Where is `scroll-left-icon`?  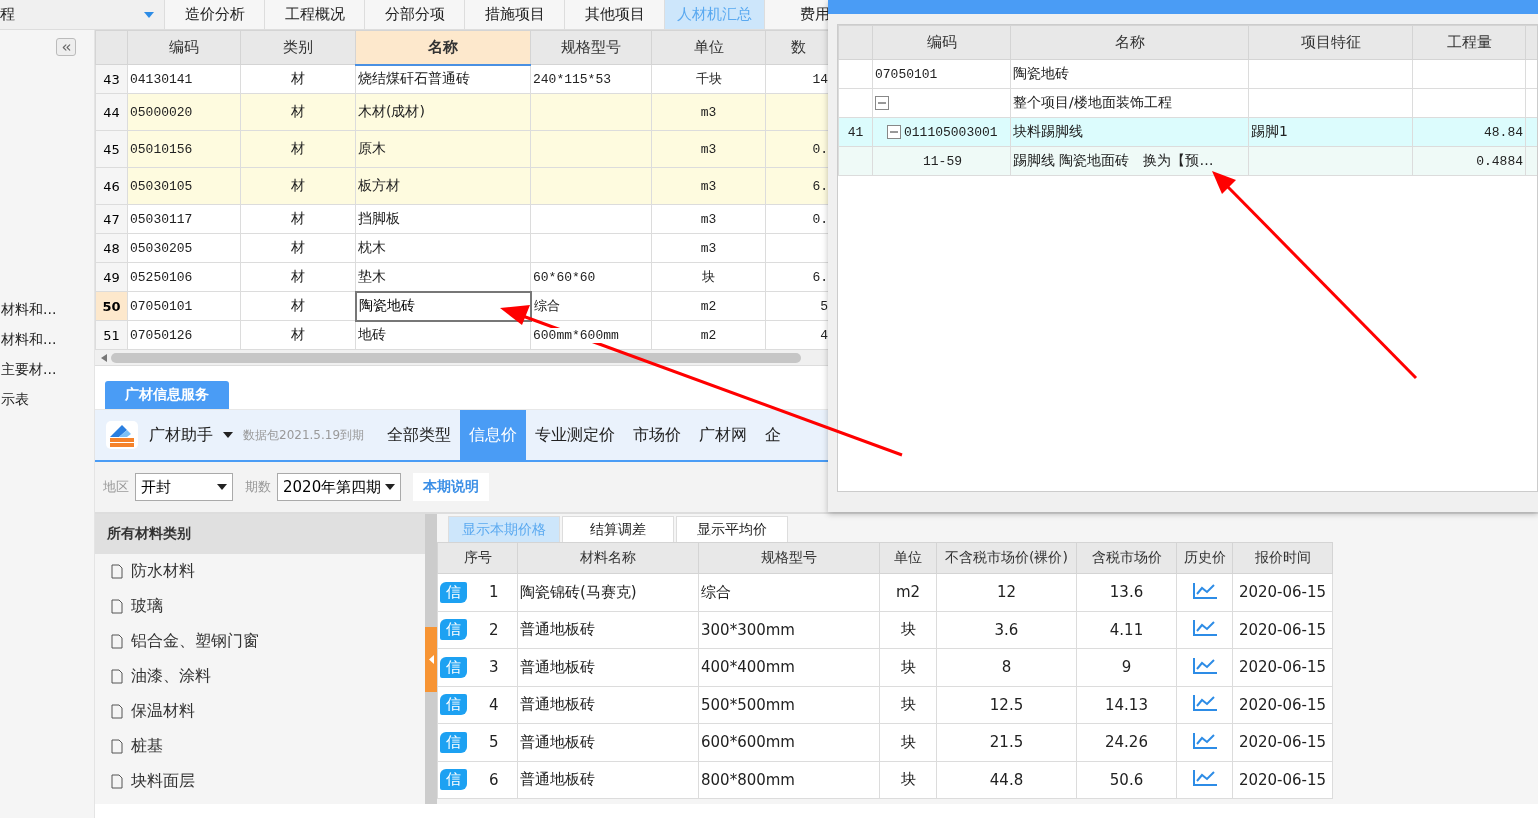
scroll-left-icon is located at coordinates (104, 357).